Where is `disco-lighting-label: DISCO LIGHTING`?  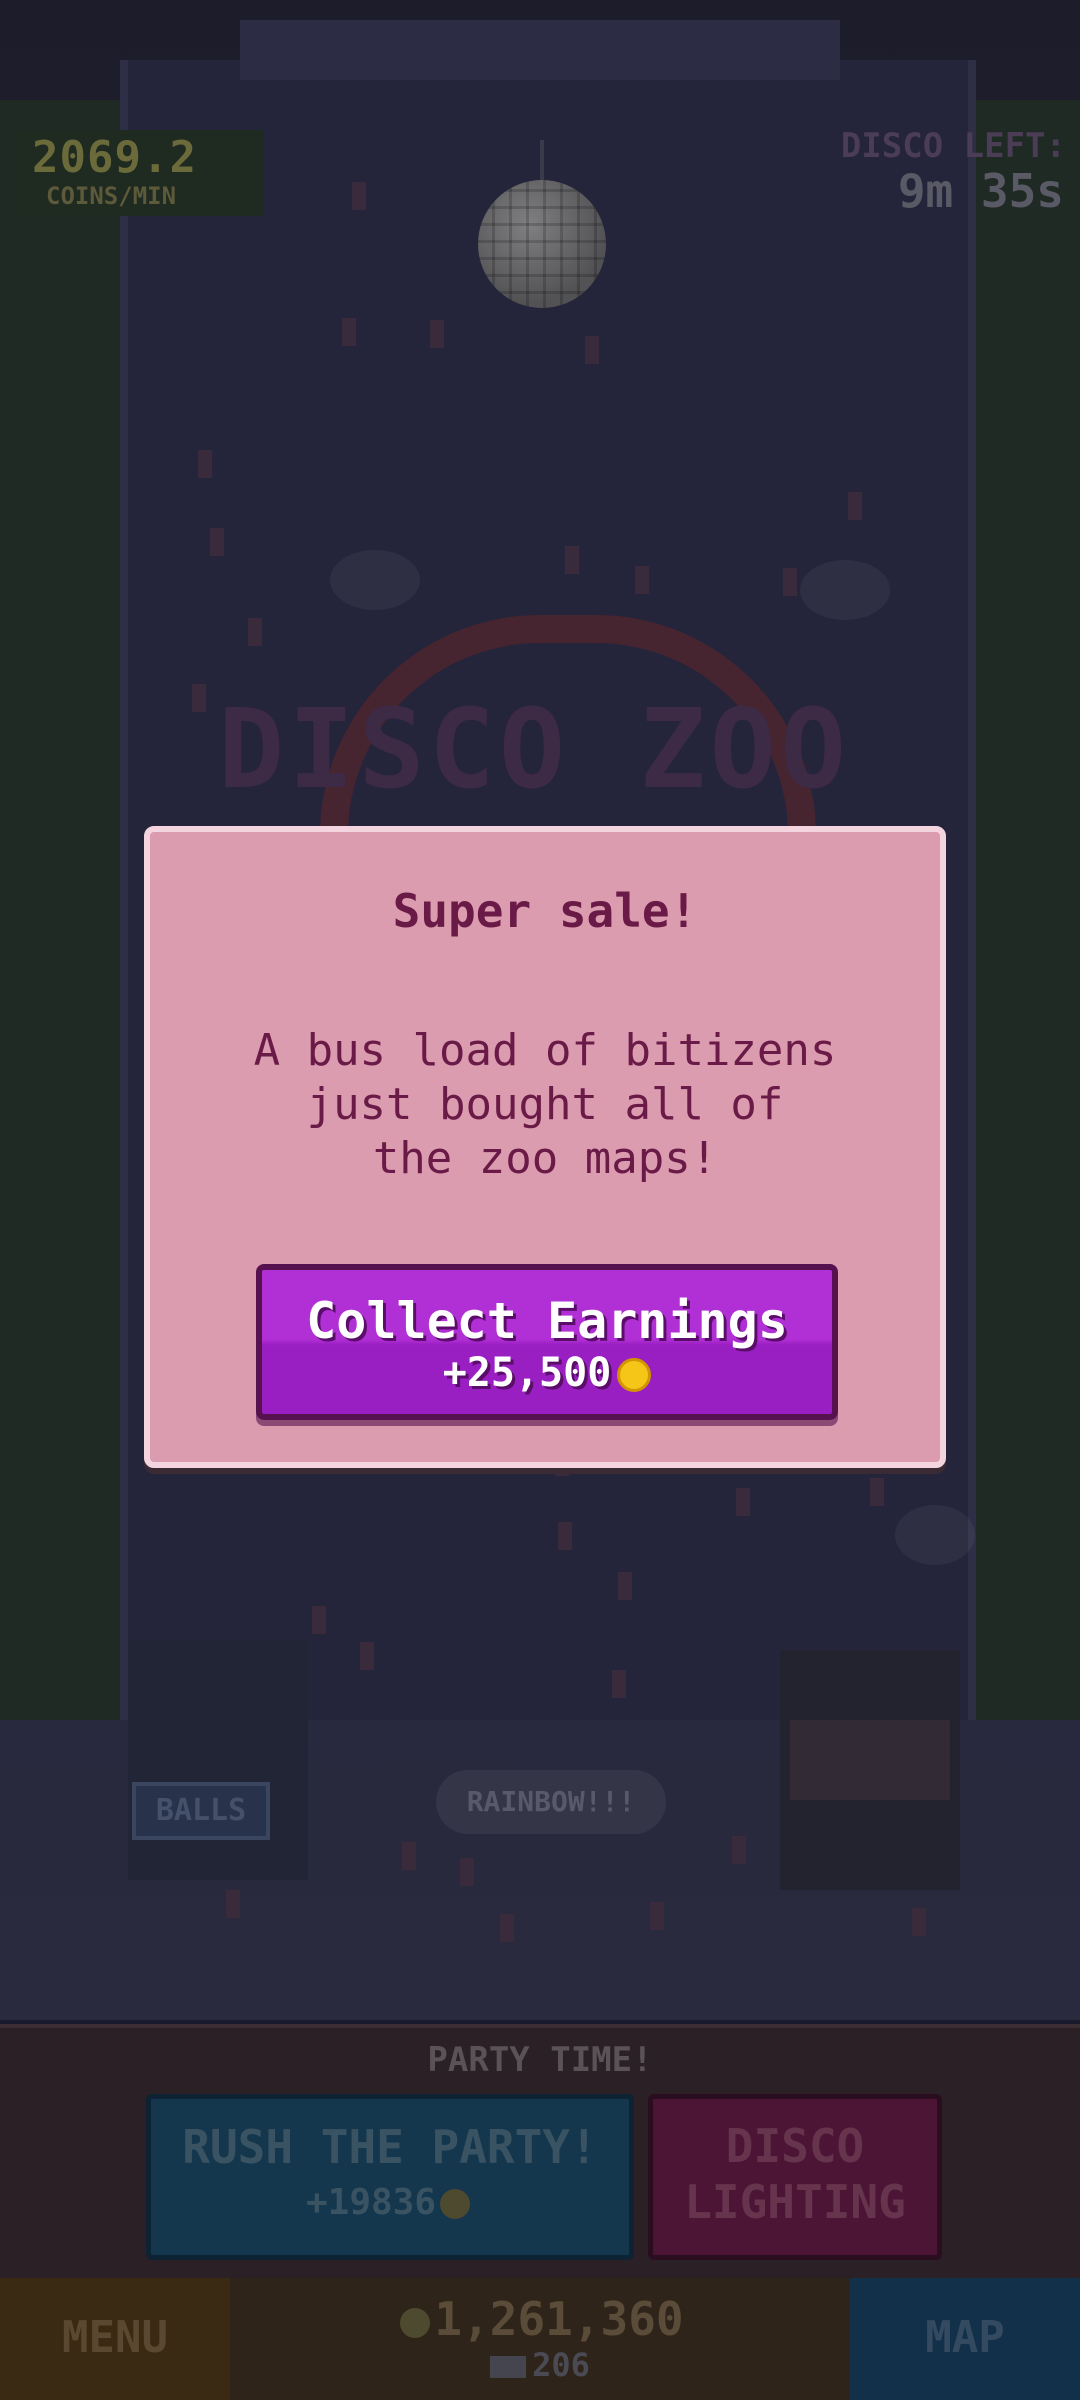 disco-lighting-label: DISCO LIGHTING is located at coordinates (795, 2174).